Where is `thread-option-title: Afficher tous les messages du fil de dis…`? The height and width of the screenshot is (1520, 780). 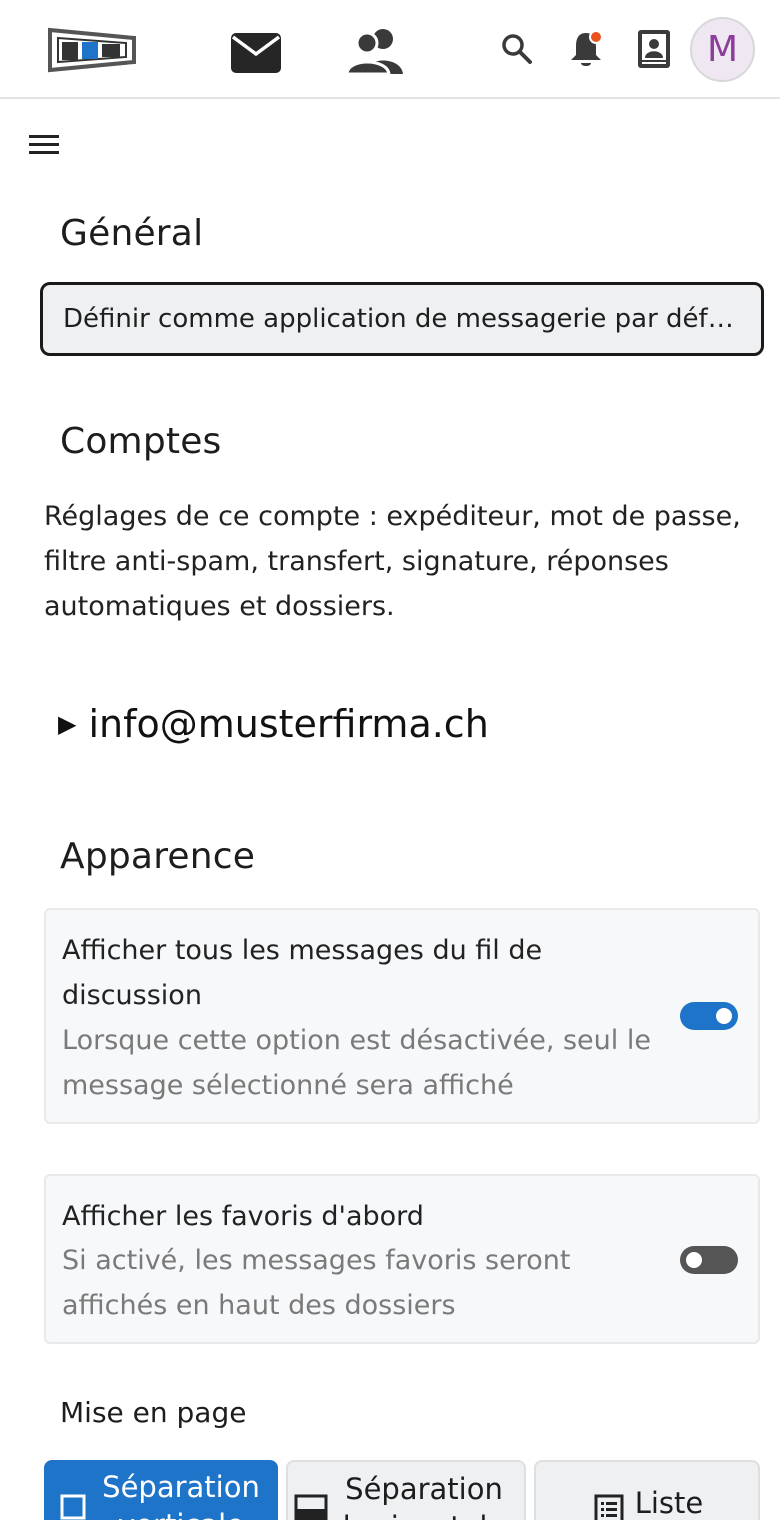 thread-option-title: Afficher tous les messages du fil de dis… is located at coordinates (302, 973).